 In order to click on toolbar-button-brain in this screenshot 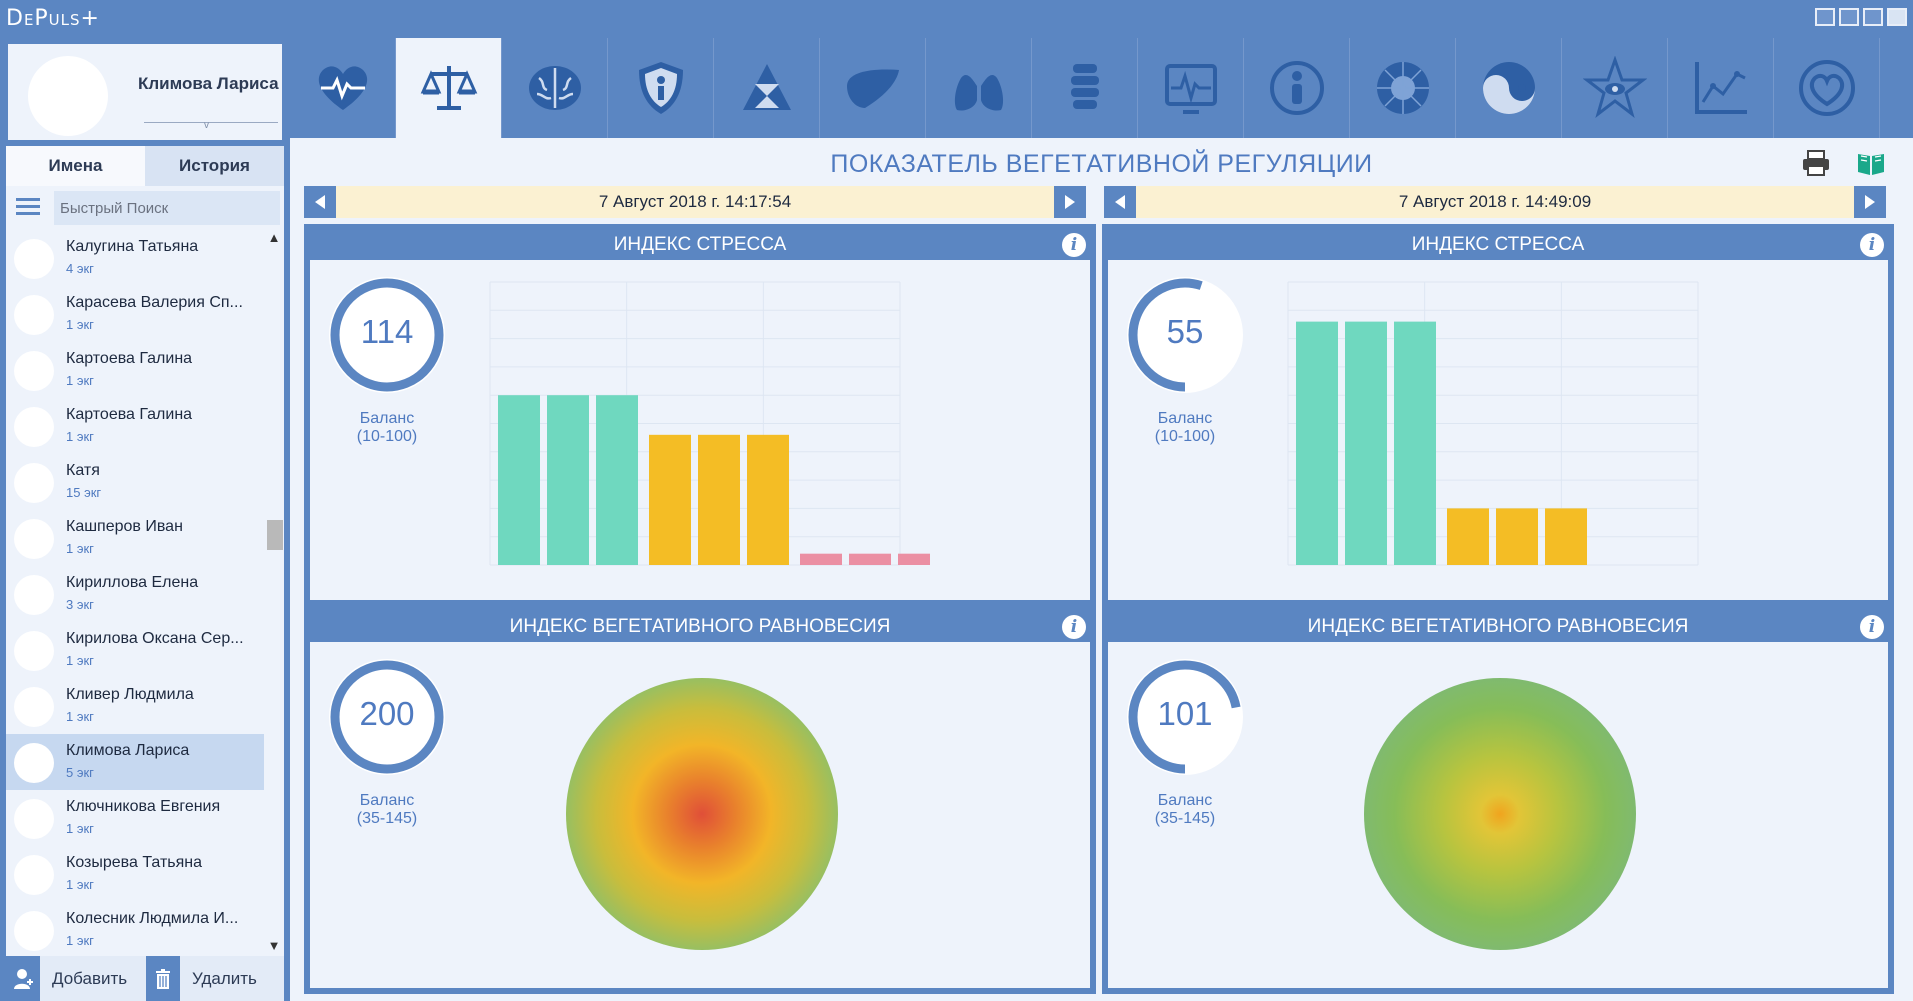, I will do `click(555, 88)`.